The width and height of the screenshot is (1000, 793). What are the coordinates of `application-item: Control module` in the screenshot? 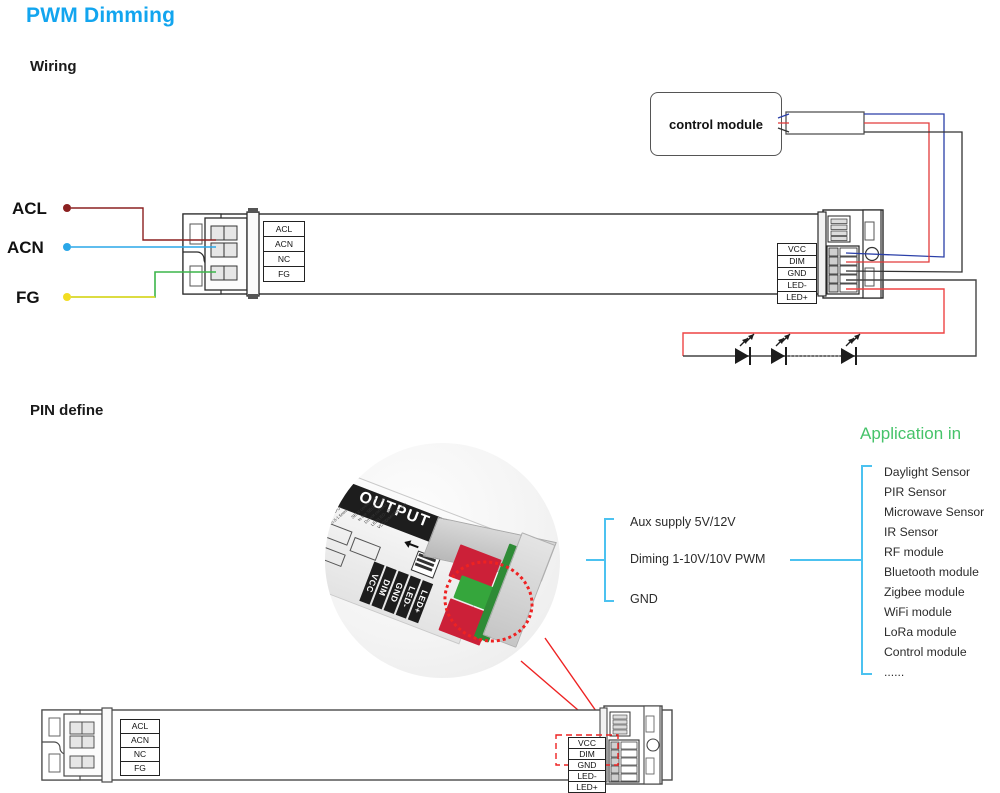 It's located at (925, 652).